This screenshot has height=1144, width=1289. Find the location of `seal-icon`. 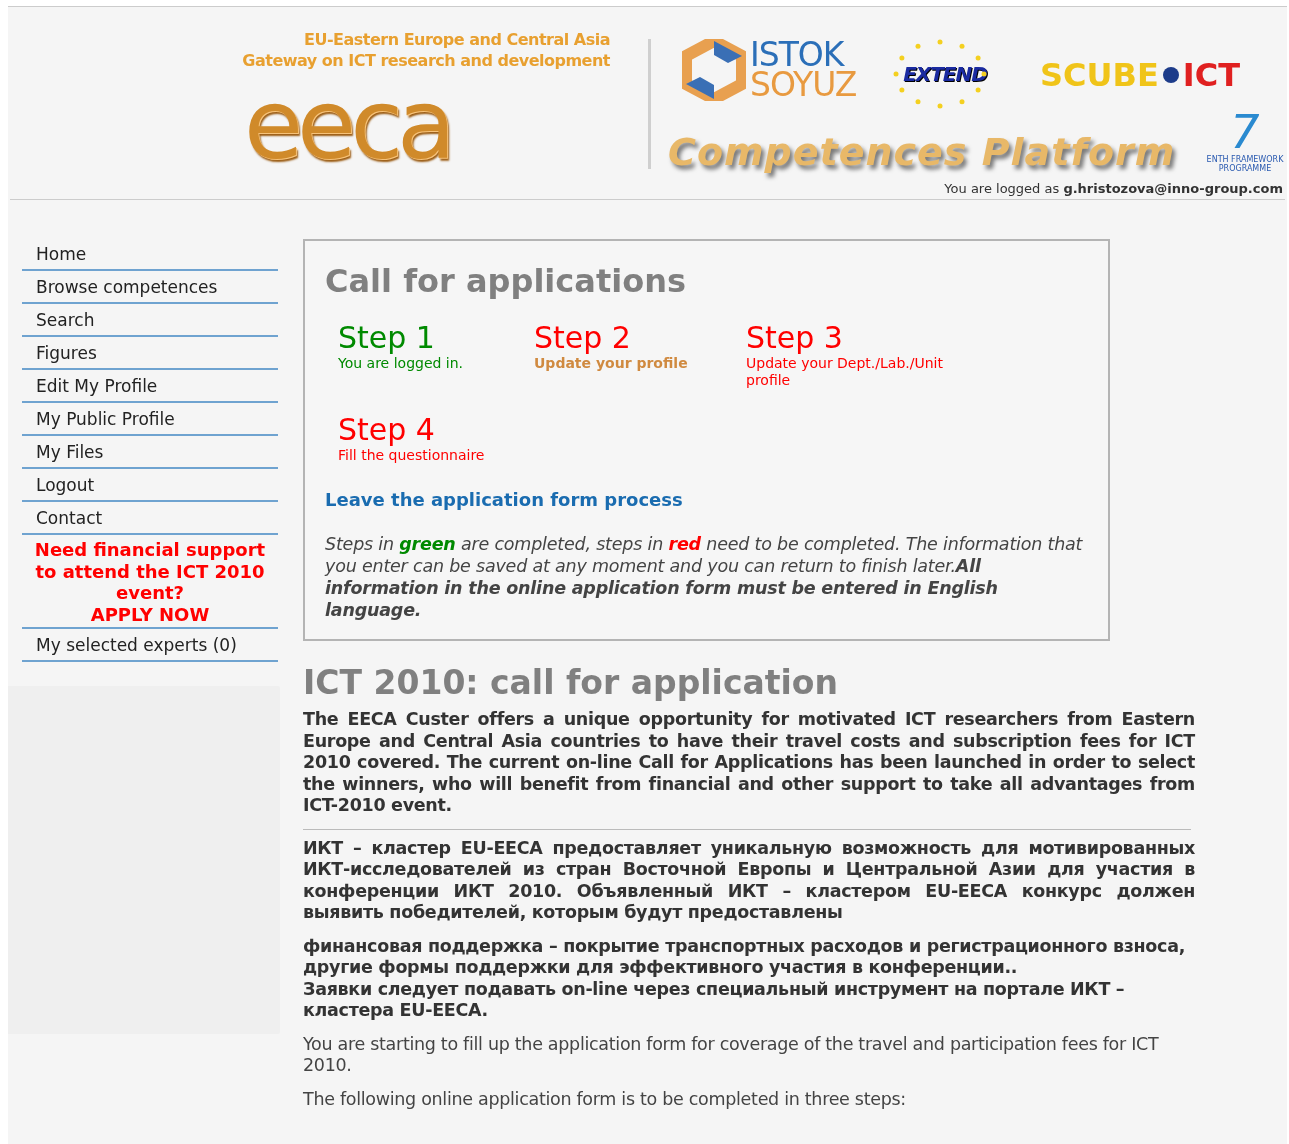

seal-icon is located at coordinates (1170, 75).